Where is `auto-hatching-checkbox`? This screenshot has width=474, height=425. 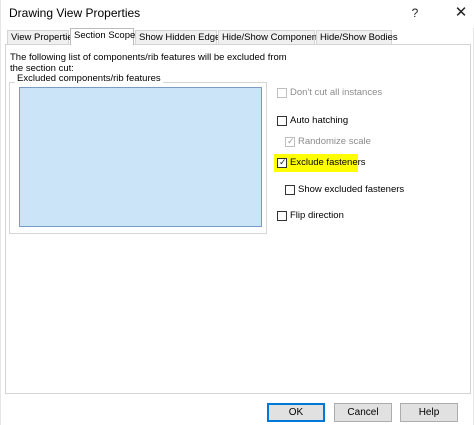 auto-hatching-checkbox is located at coordinates (282, 121).